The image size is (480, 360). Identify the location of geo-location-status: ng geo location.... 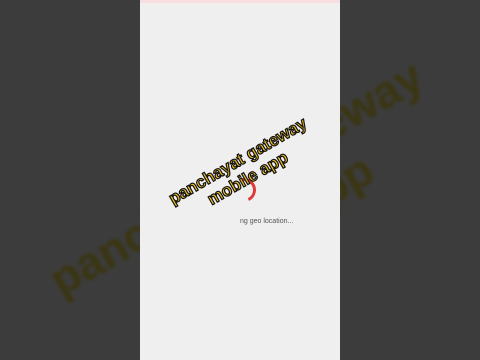
(267, 221).